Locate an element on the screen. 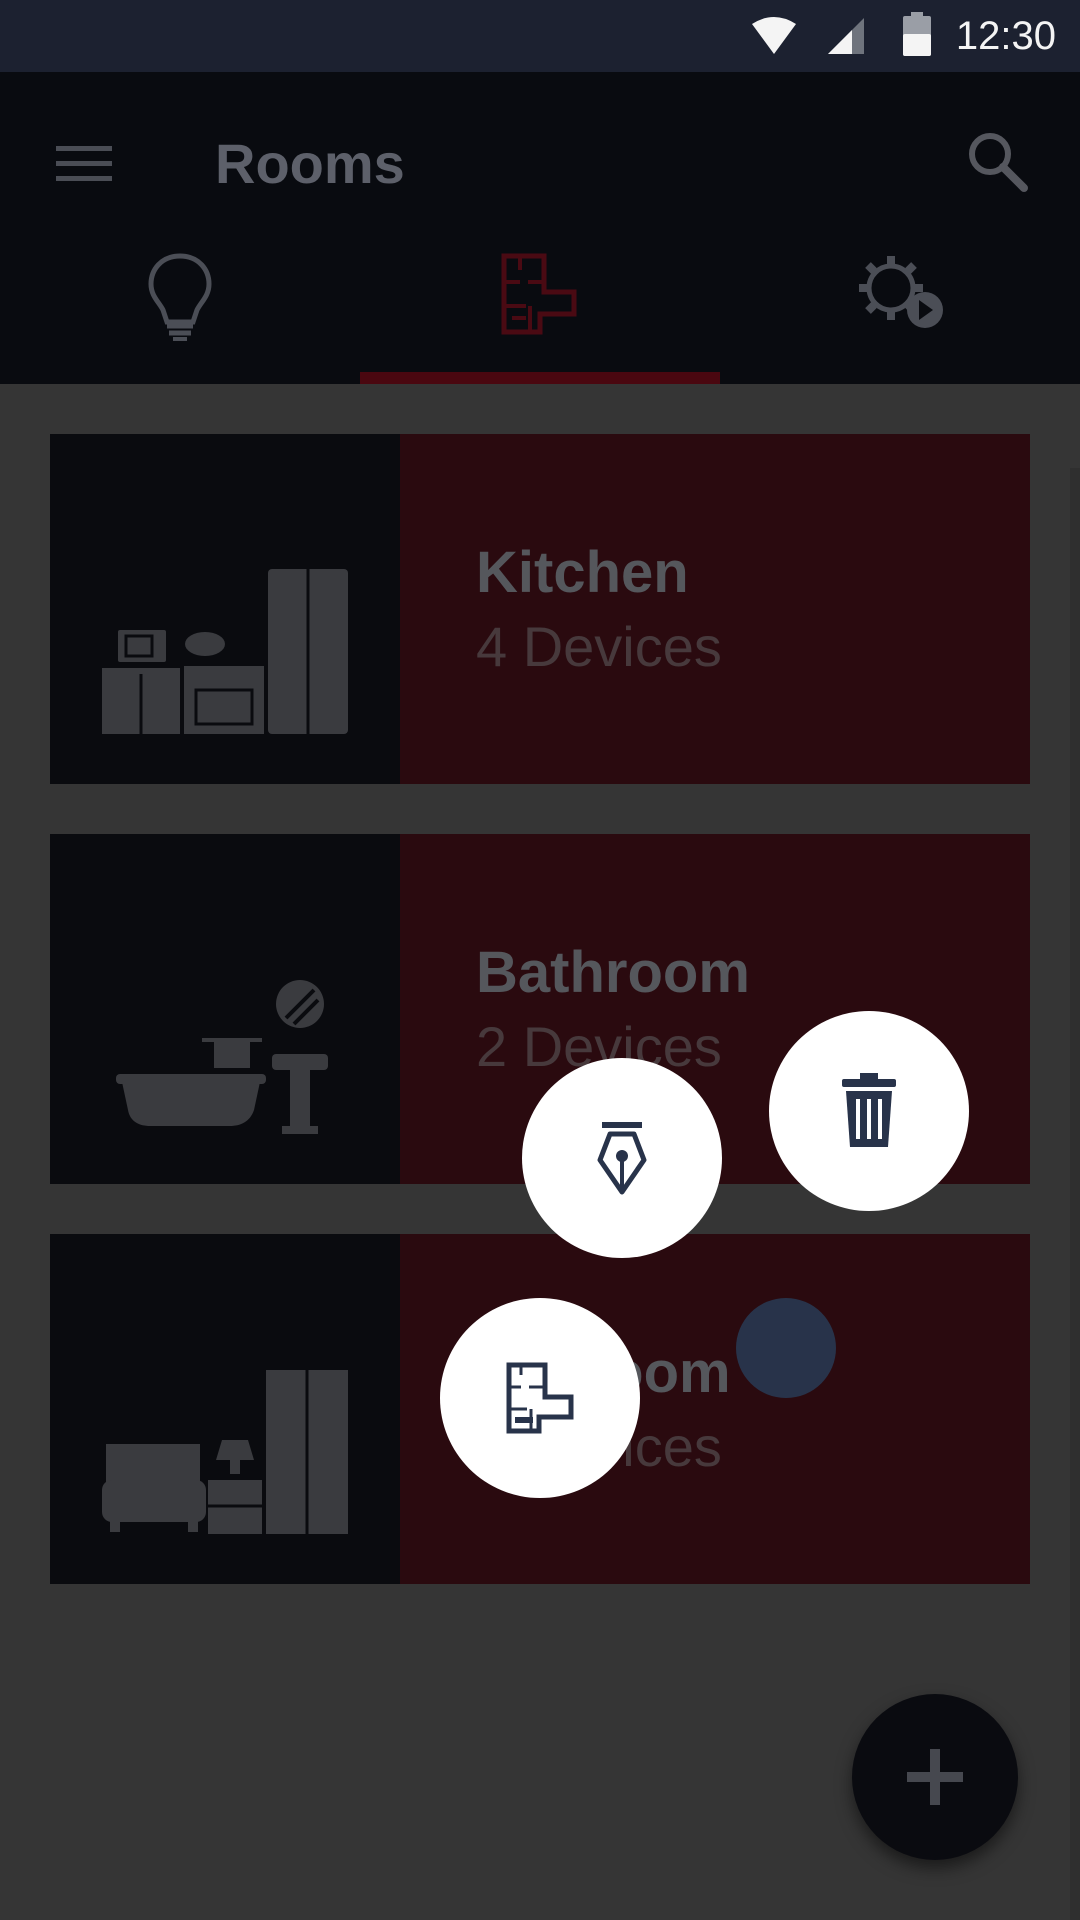 The image size is (1080, 1920). plus-icon is located at coordinates (935, 1777).